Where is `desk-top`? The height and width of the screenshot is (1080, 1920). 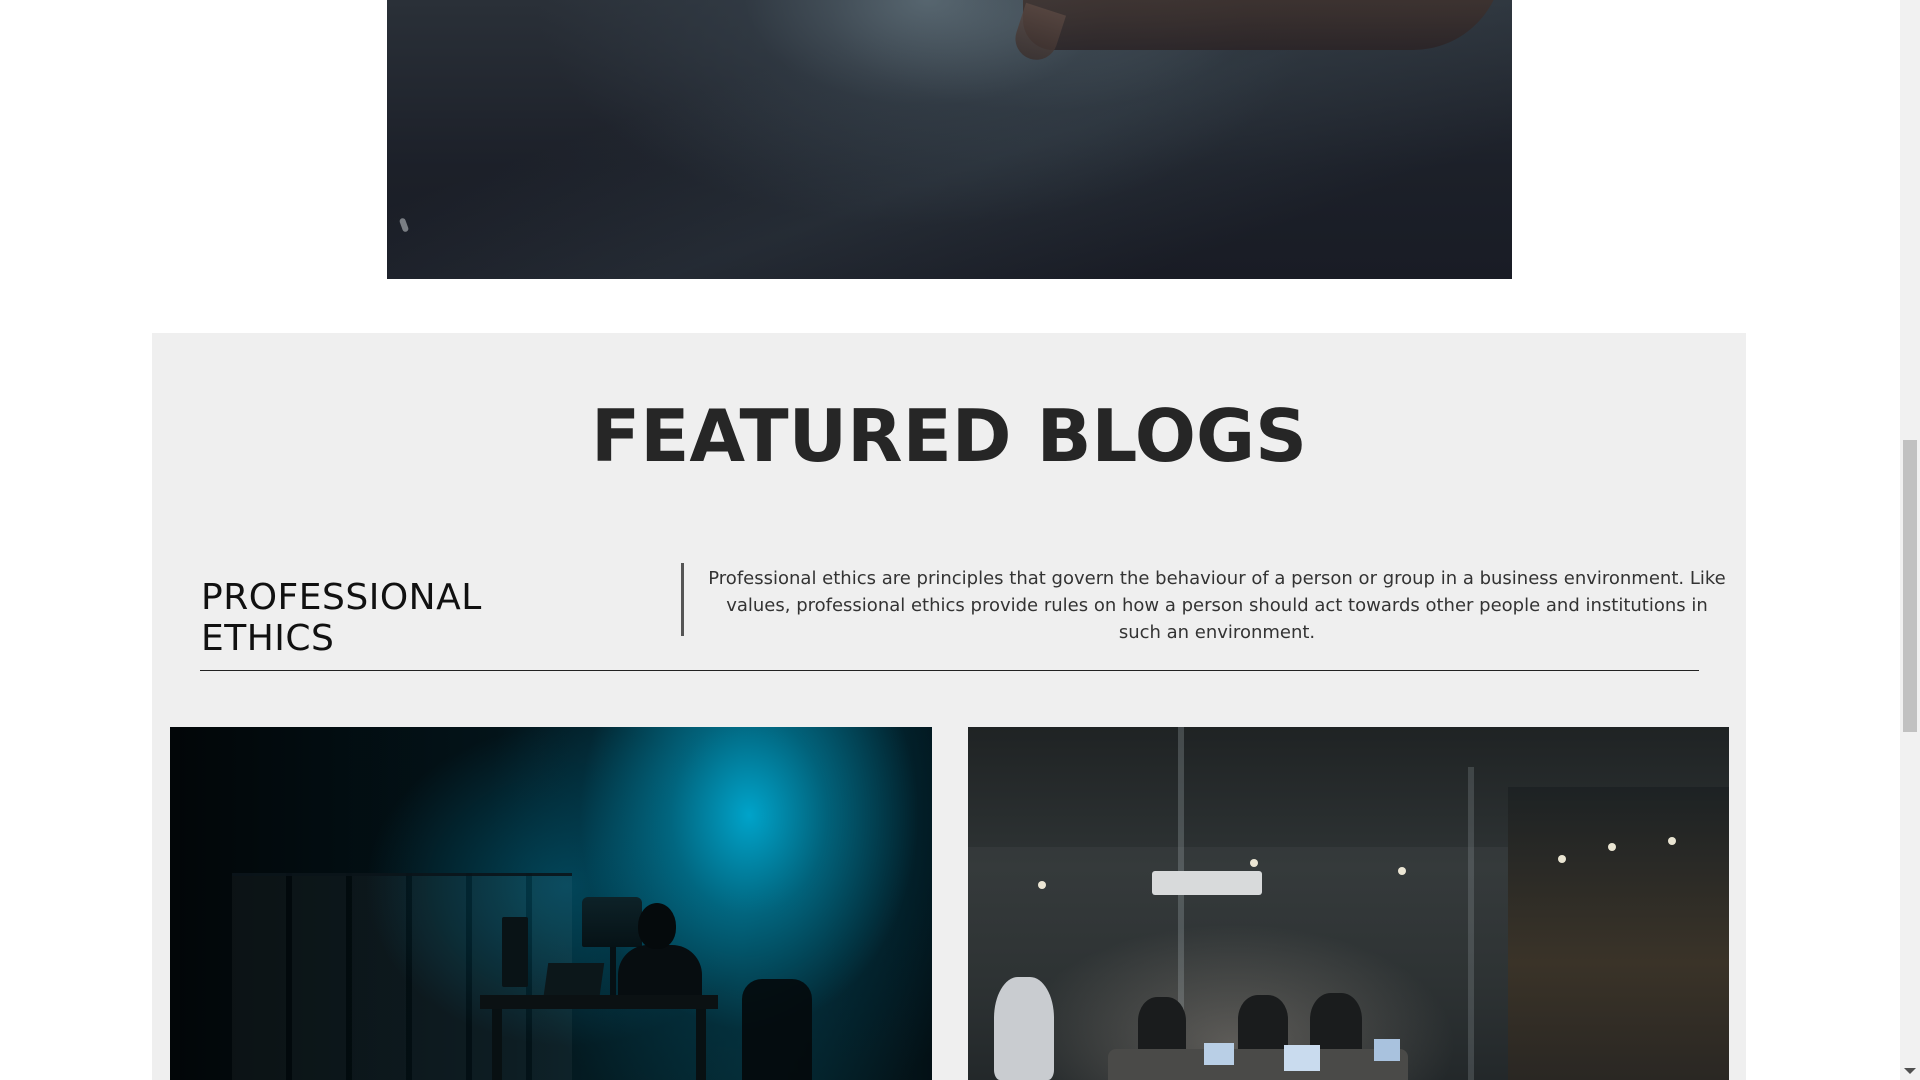 desk-top is located at coordinates (599, 1002).